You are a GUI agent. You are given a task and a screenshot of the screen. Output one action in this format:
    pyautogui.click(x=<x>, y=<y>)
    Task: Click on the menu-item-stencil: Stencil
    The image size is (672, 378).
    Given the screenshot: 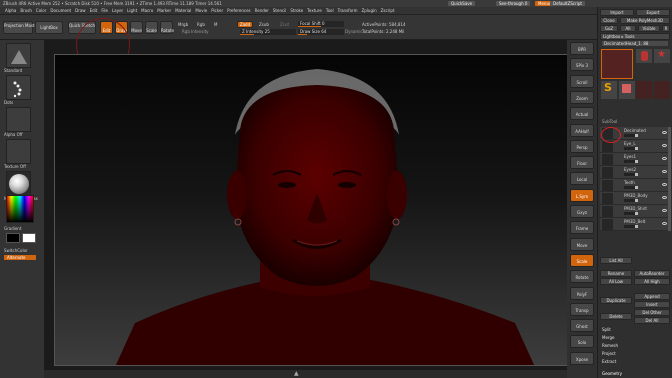 What is the action you would take?
    pyautogui.click(x=280, y=10)
    